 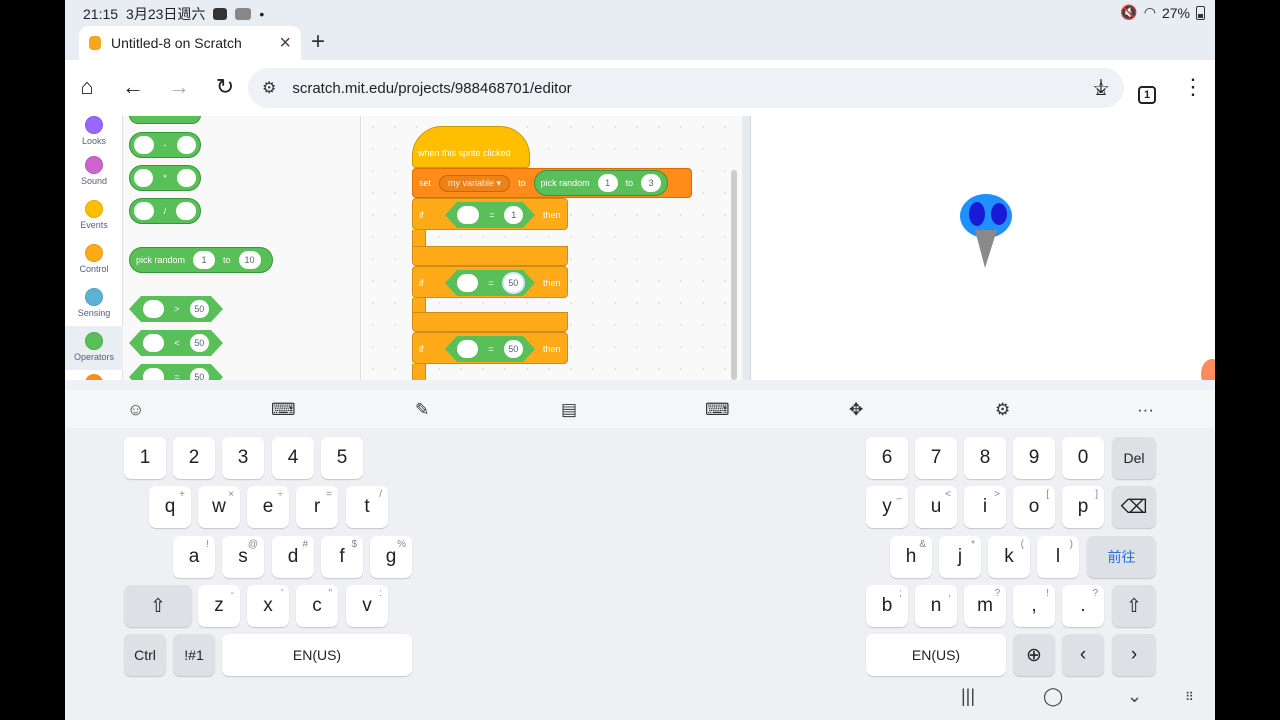 I want to click on key-.: .?, so click(x=1083, y=606).